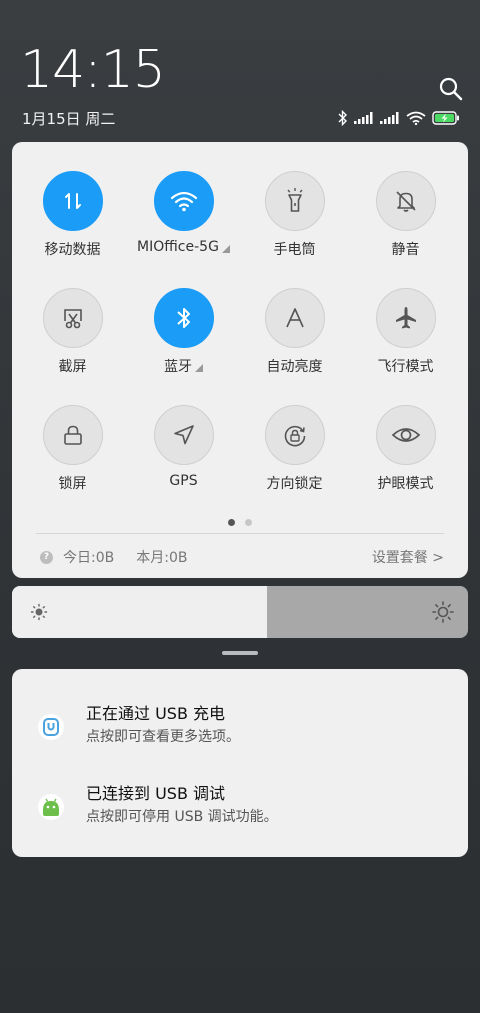 This screenshot has height=1013, width=480. I want to click on usage-month: 本月:0B, so click(162, 558).